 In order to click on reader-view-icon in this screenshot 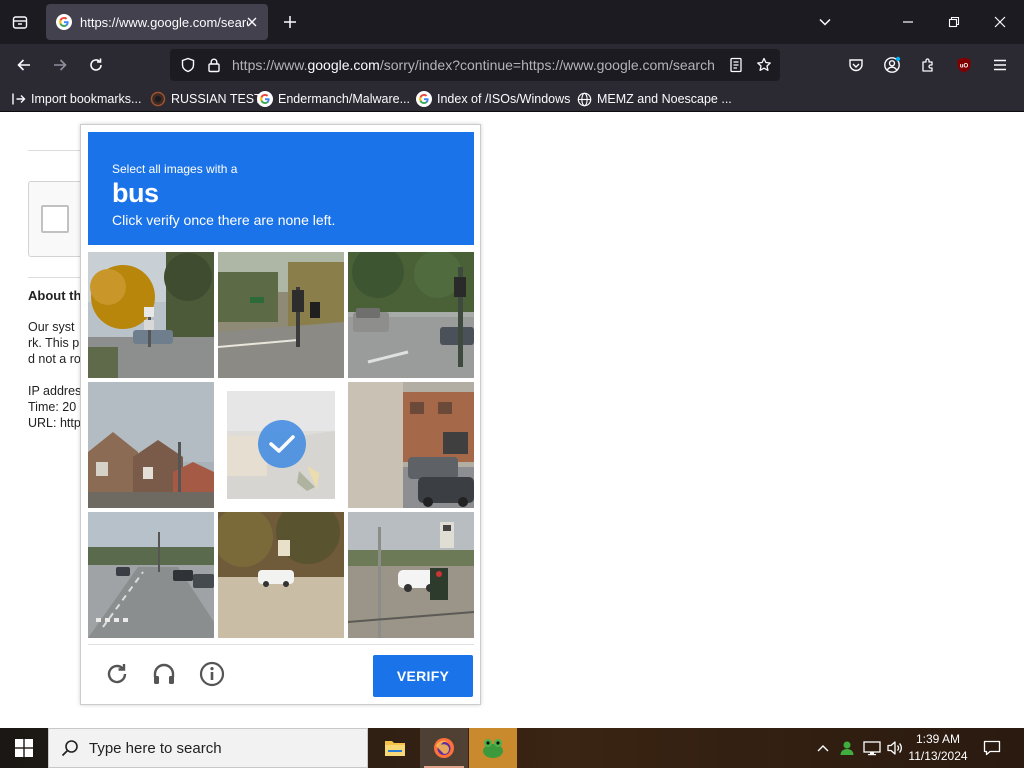, I will do `click(736, 65)`.